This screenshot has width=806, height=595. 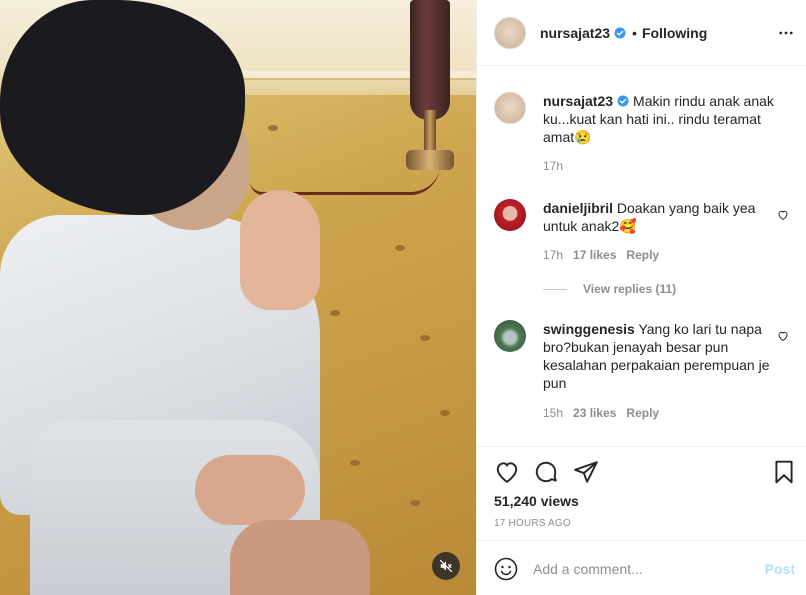 I want to click on comment-timestamp: 15h, so click(x=553, y=413).